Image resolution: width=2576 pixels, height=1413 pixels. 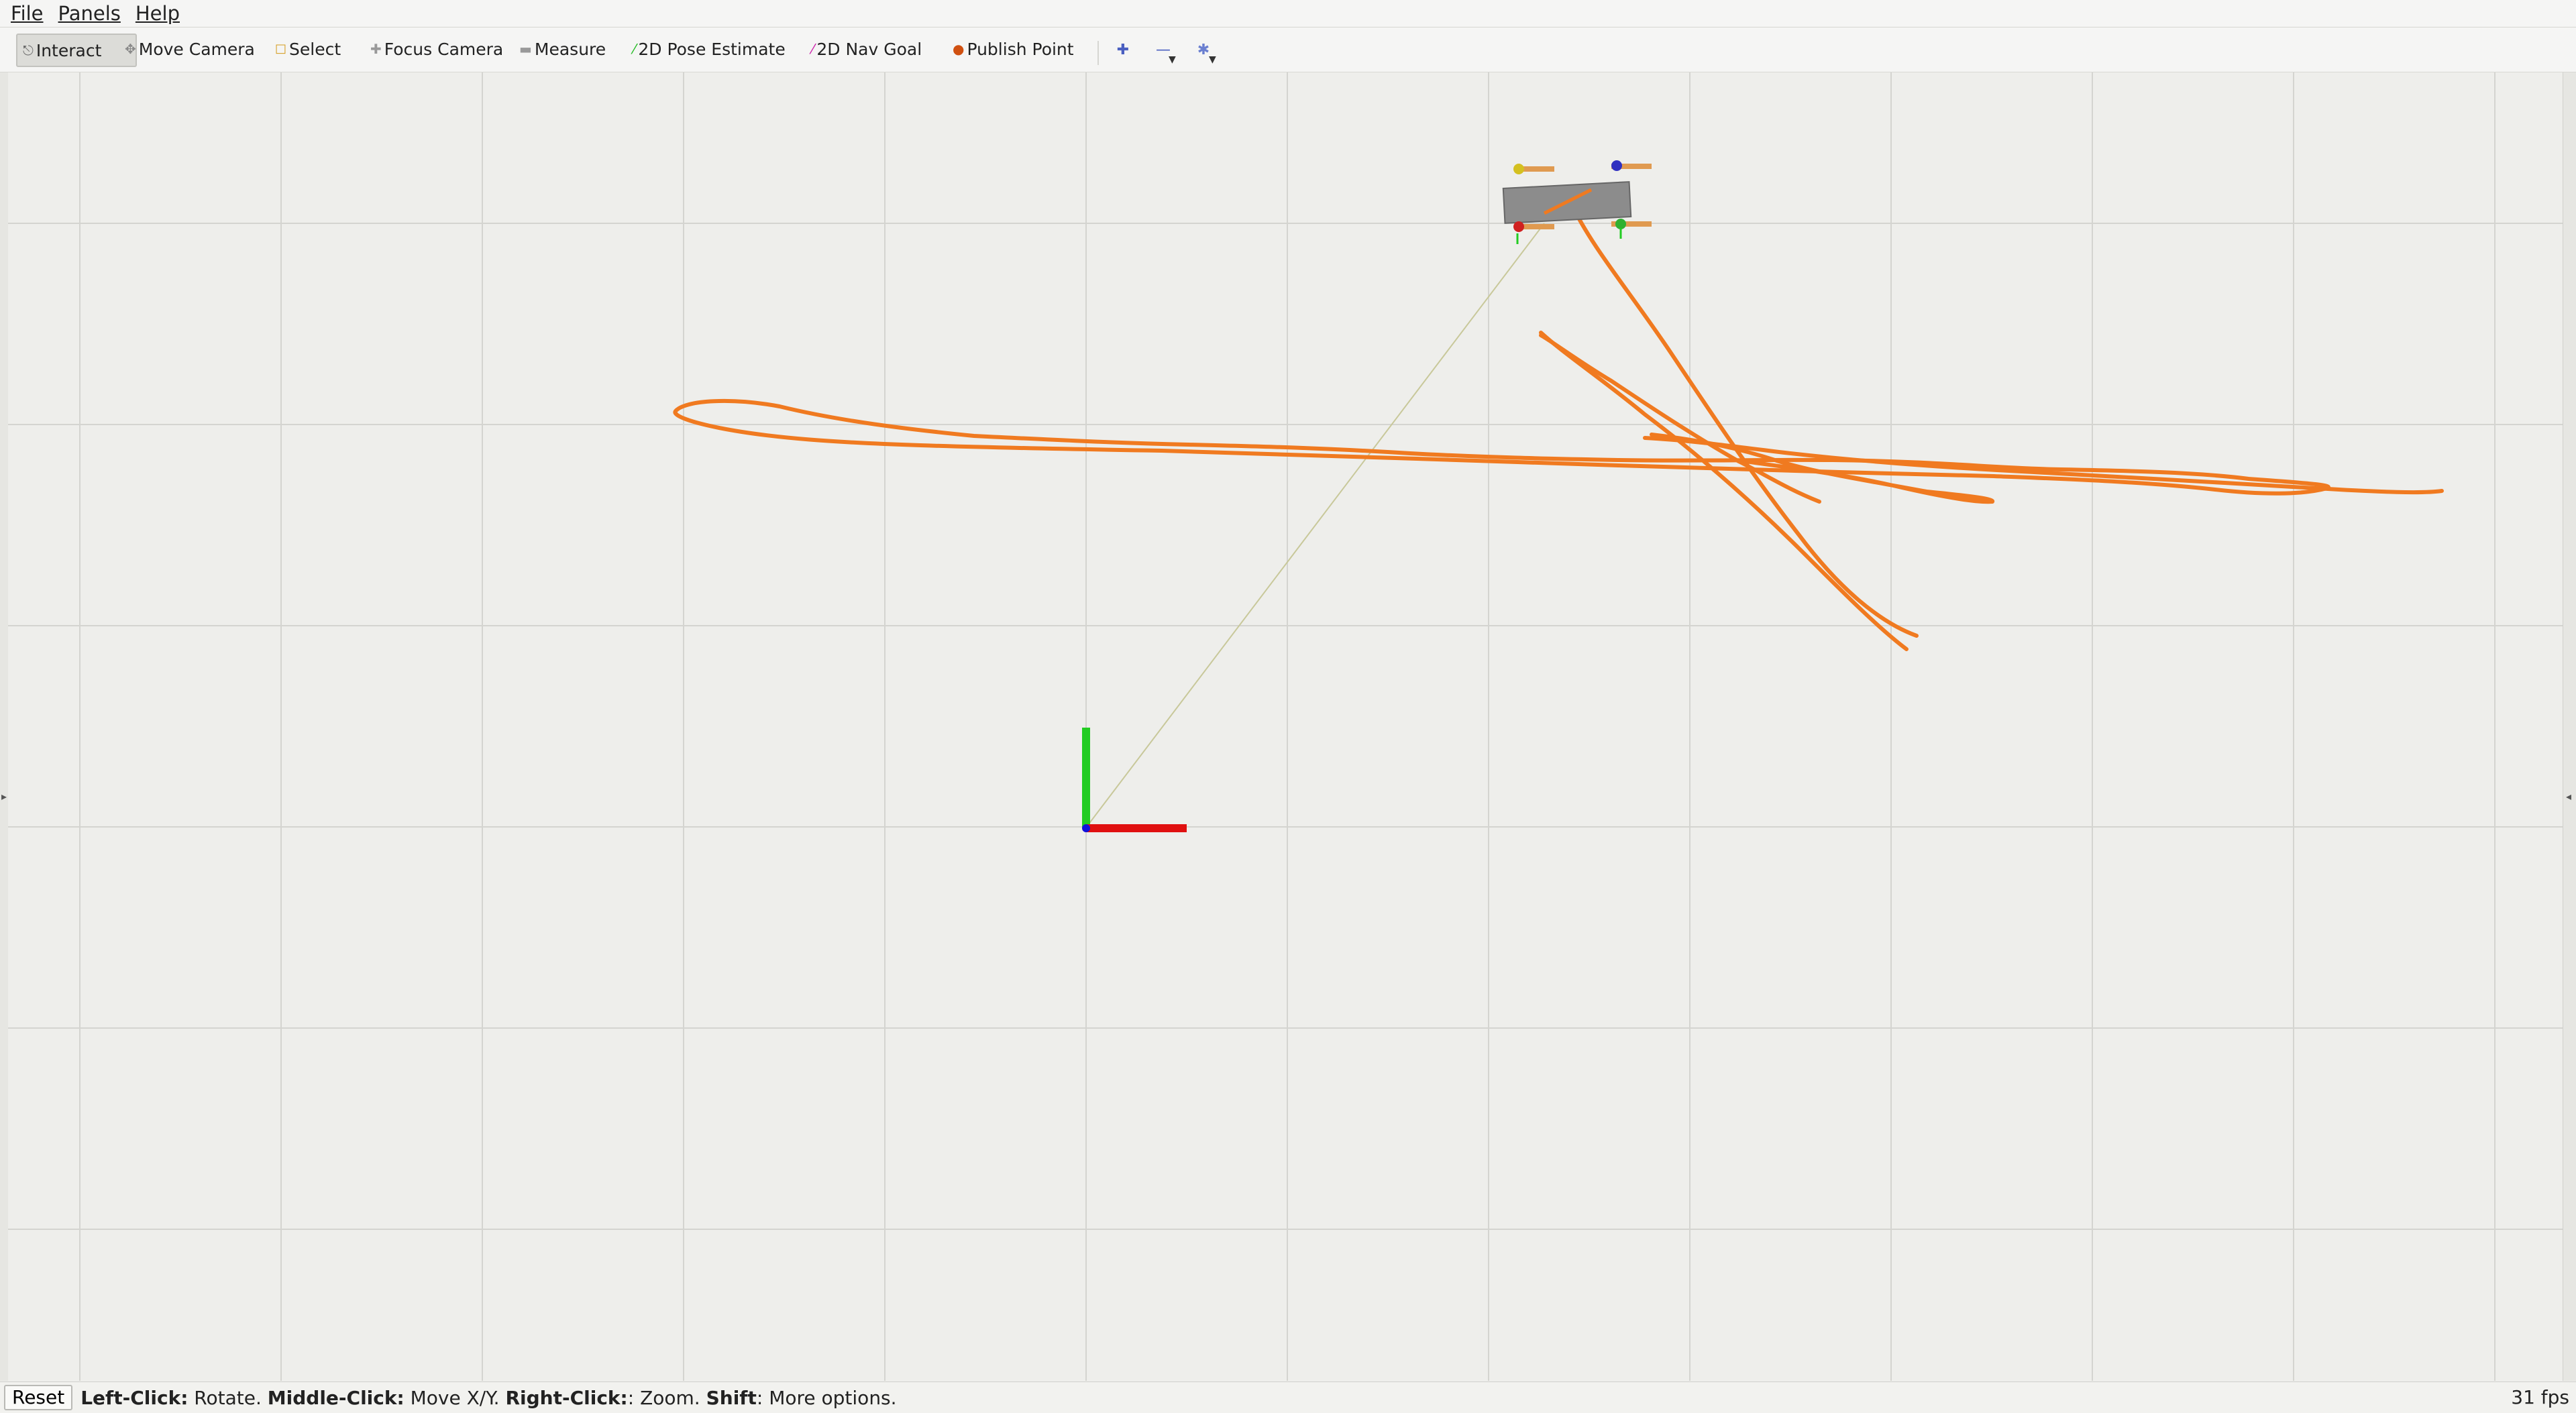 I want to click on menu-bar: File Panels Help, so click(x=1288, y=13).